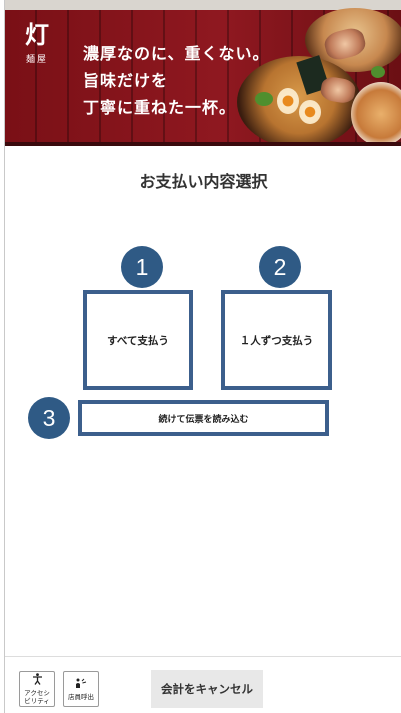 The width and height of the screenshot is (401, 713). Describe the element at coordinates (81, 685) in the screenshot. I see `call-staff-icon` at that location.